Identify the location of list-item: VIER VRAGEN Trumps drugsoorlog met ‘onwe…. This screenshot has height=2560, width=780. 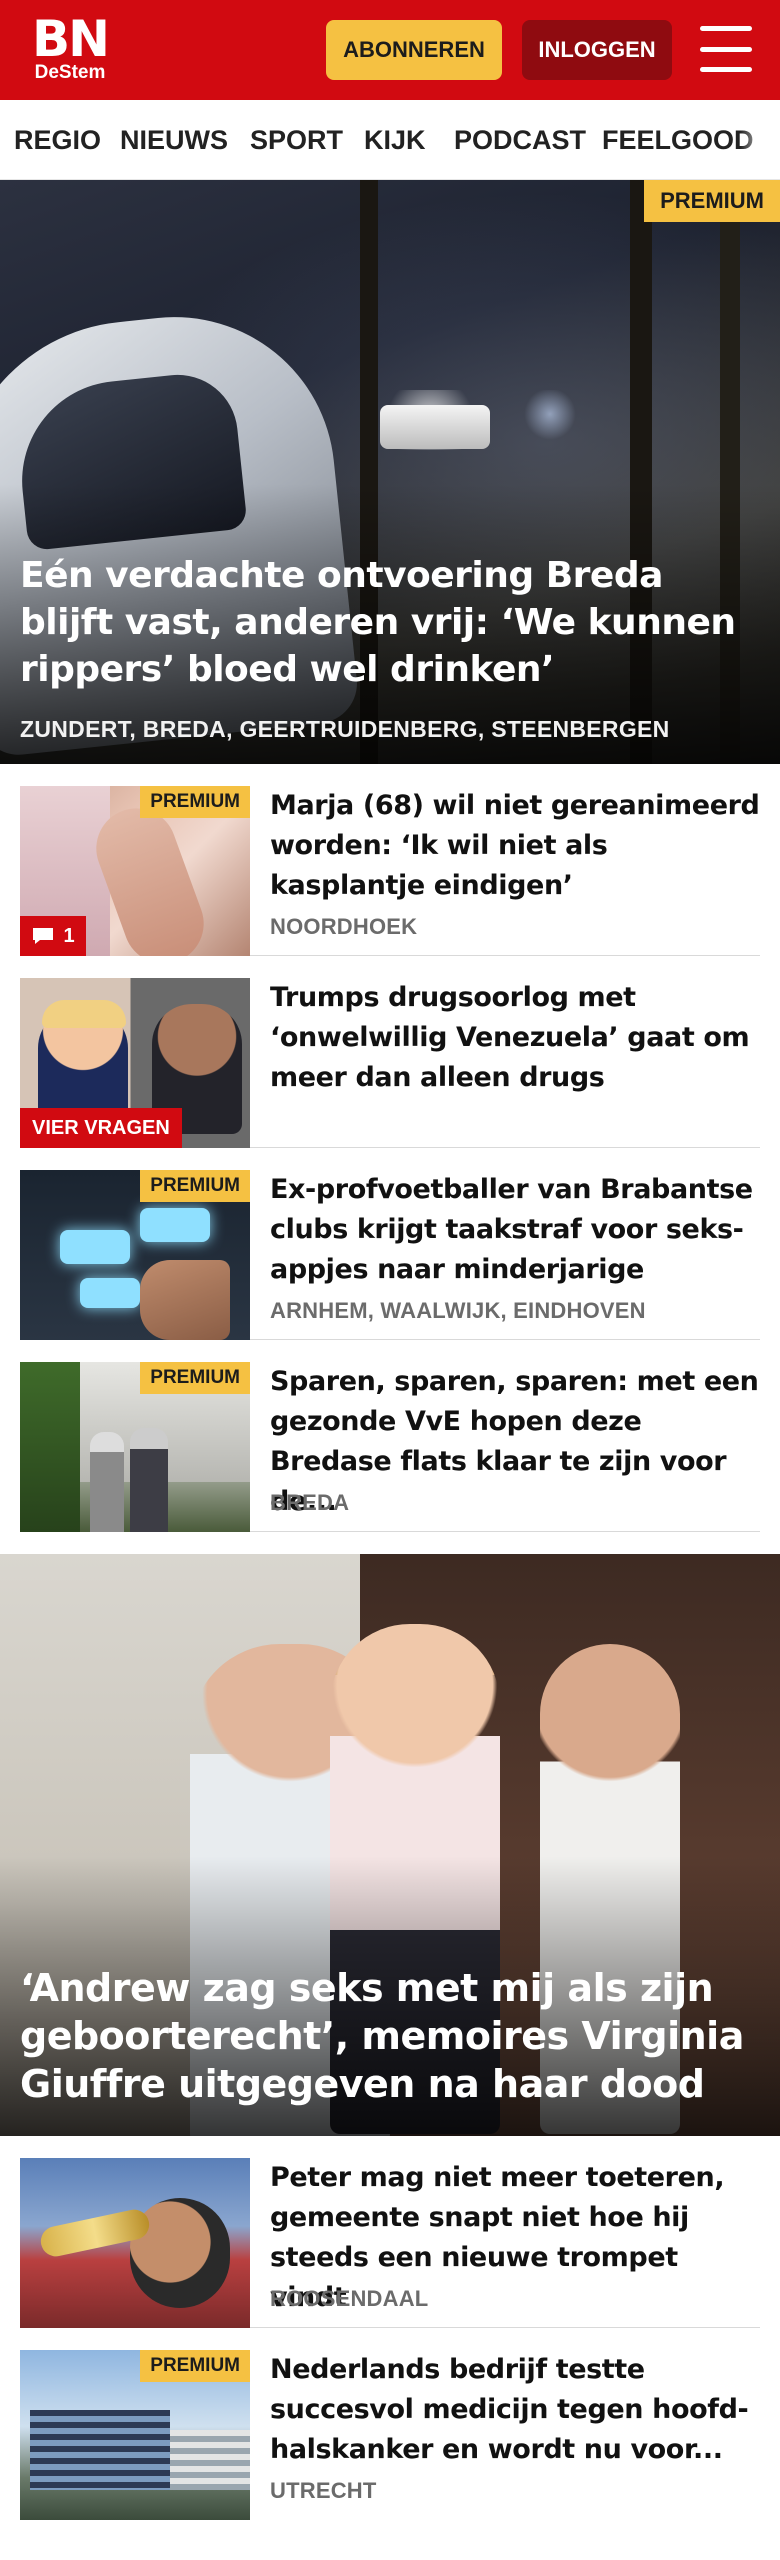
(390, 1052).